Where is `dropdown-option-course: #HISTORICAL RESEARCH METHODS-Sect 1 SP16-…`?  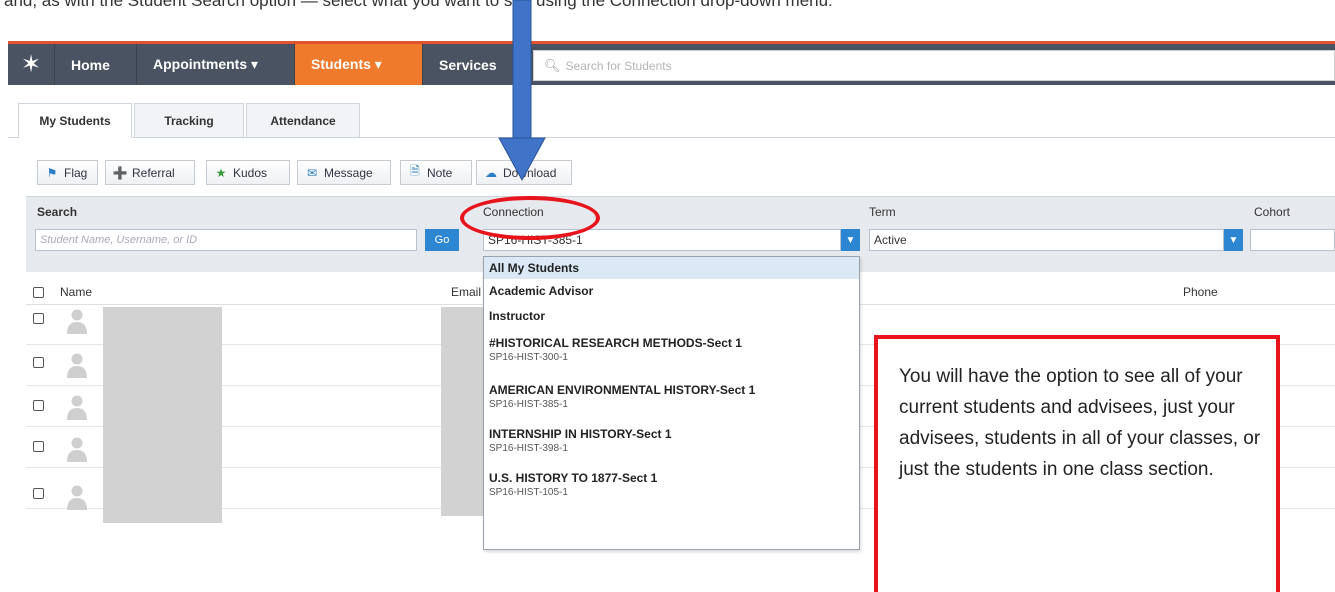 dropdown-option-course: #HISTORICAL RESEARCH METHODS-Sect 1 SP16-… is located at coordinates (671, 349).